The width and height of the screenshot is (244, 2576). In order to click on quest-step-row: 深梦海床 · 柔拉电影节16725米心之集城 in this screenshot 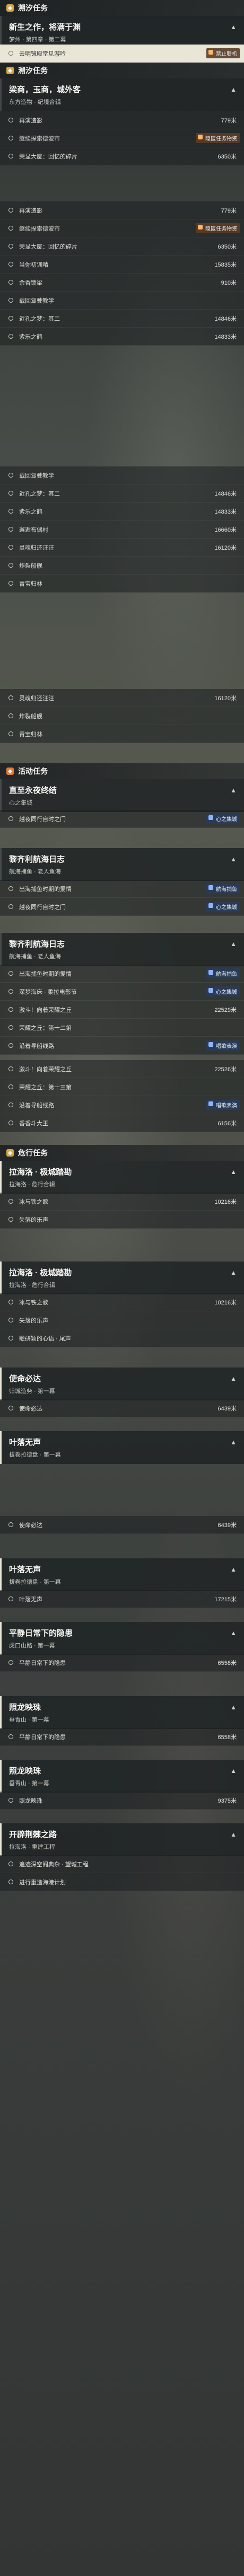, I will do `click(122, 992)`.